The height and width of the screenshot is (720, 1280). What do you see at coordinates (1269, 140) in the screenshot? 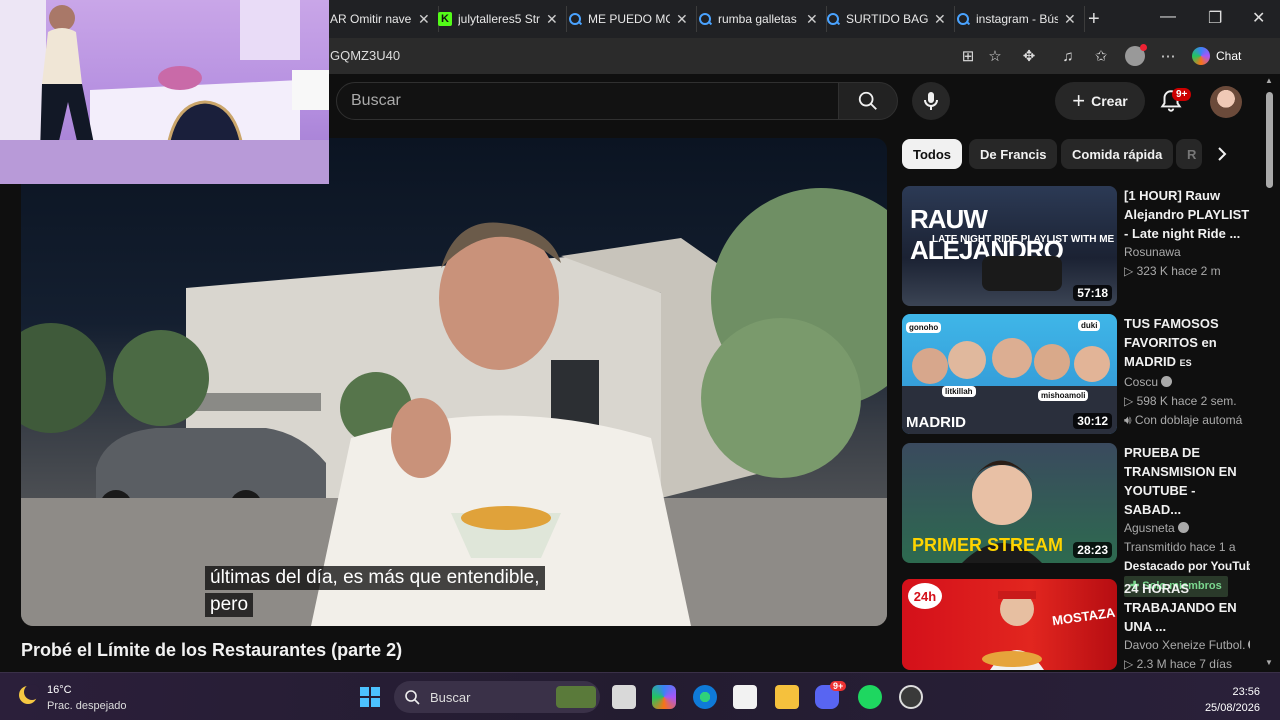
I see `scrollbar-thumb` at bounding box center [1269, 140].